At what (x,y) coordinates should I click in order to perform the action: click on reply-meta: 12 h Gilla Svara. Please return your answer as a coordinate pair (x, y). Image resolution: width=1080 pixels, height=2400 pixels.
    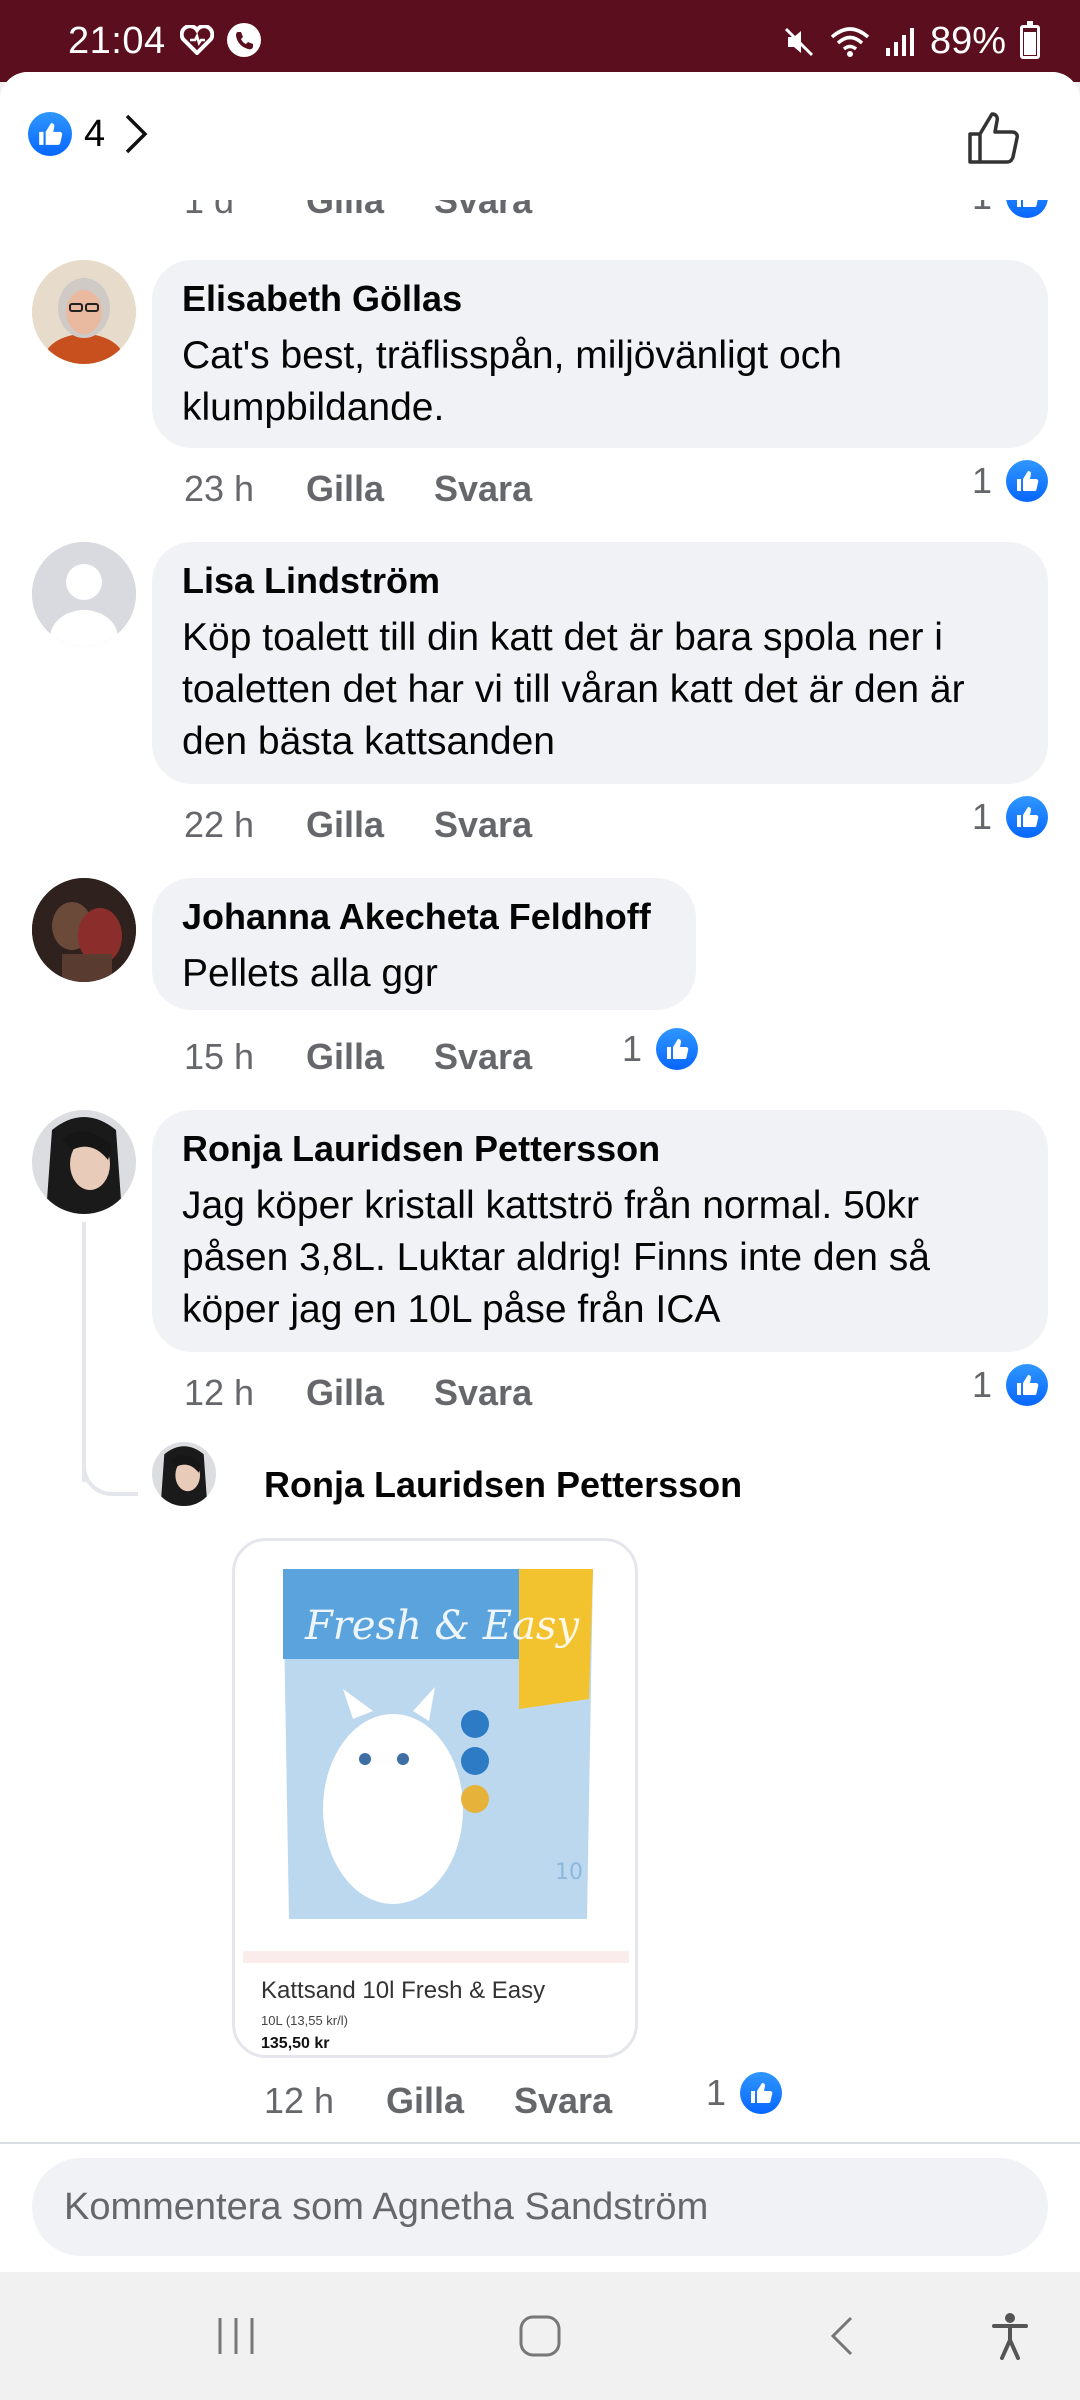
    Looking at the image, I should click on (438, 2101).